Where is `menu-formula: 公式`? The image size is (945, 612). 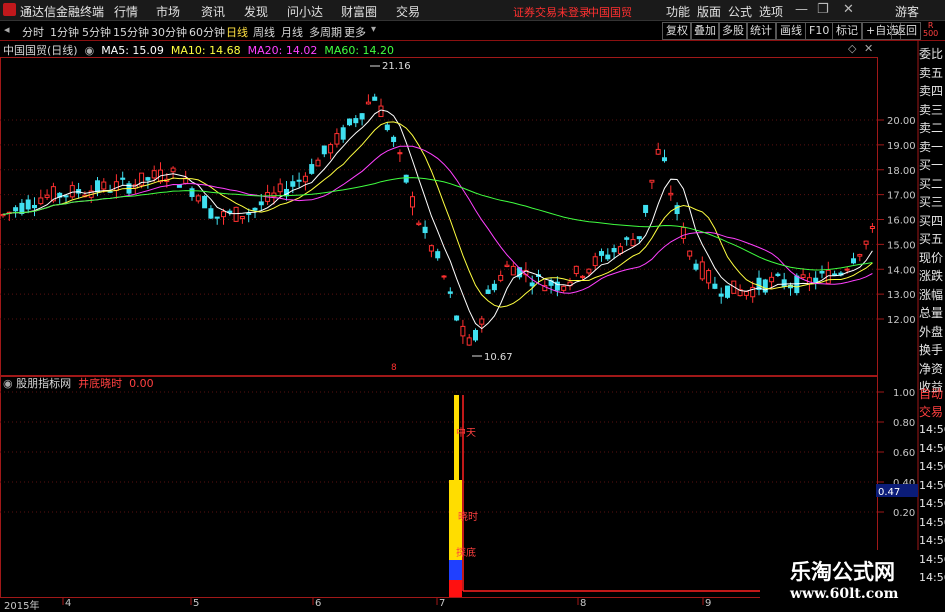 menu-formula: 公式 is located at coordinates (740, 11).